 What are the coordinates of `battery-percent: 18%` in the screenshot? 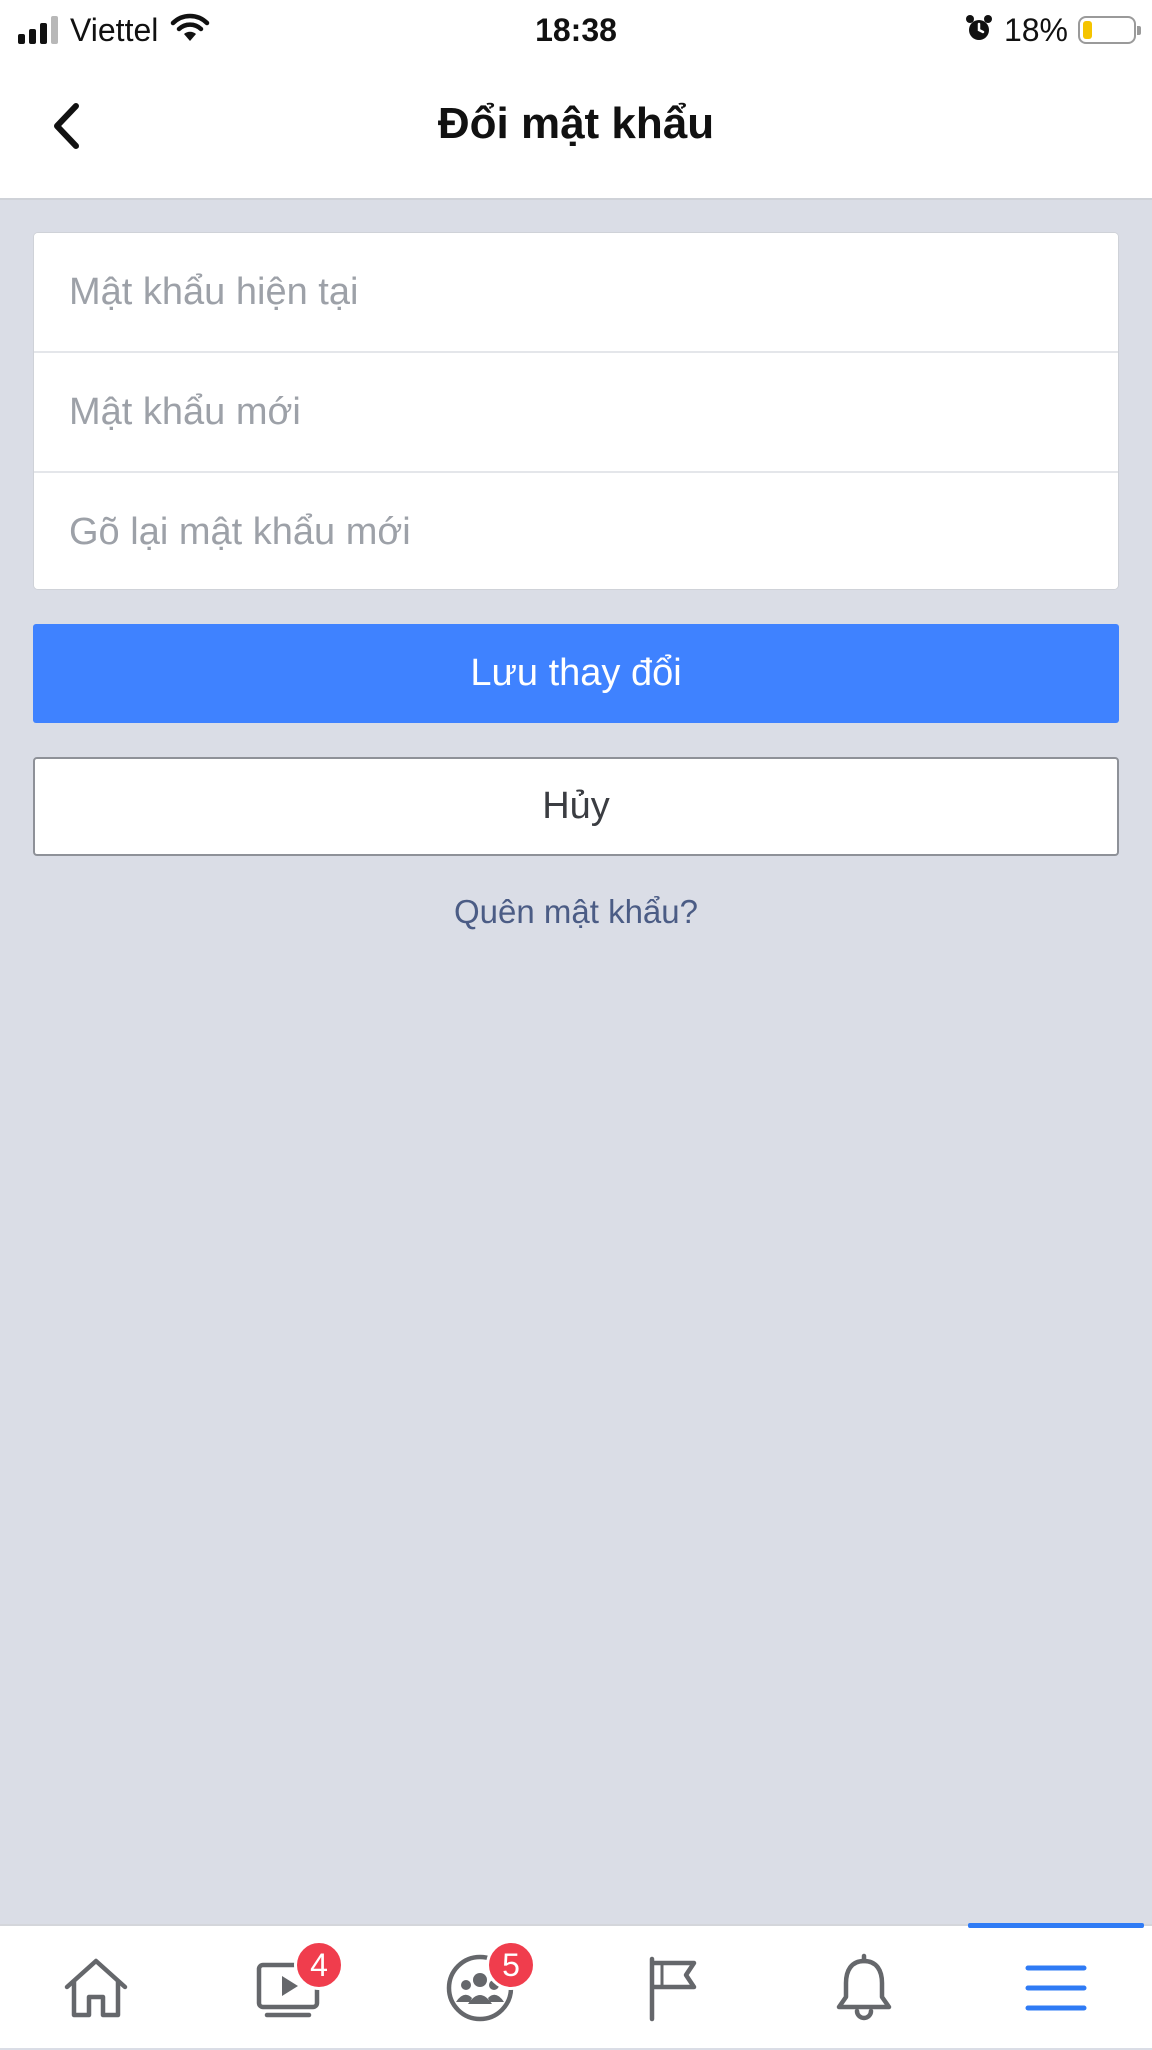 It's located at (1035, 29).